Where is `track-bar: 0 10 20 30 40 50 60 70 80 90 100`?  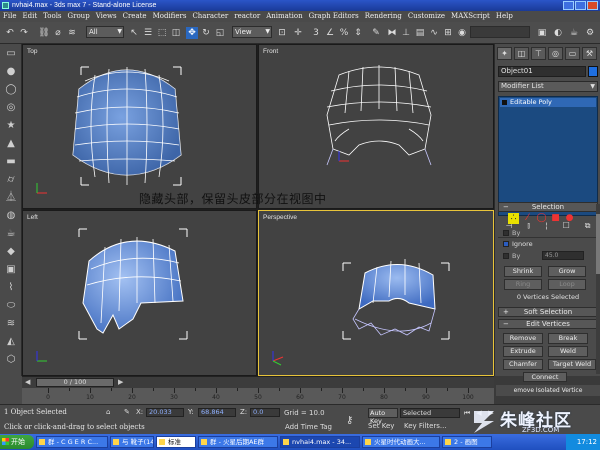 track-bar: 0 10 20 30 40 50 60 70 80 90 100 is located at coordinates (258, 396).